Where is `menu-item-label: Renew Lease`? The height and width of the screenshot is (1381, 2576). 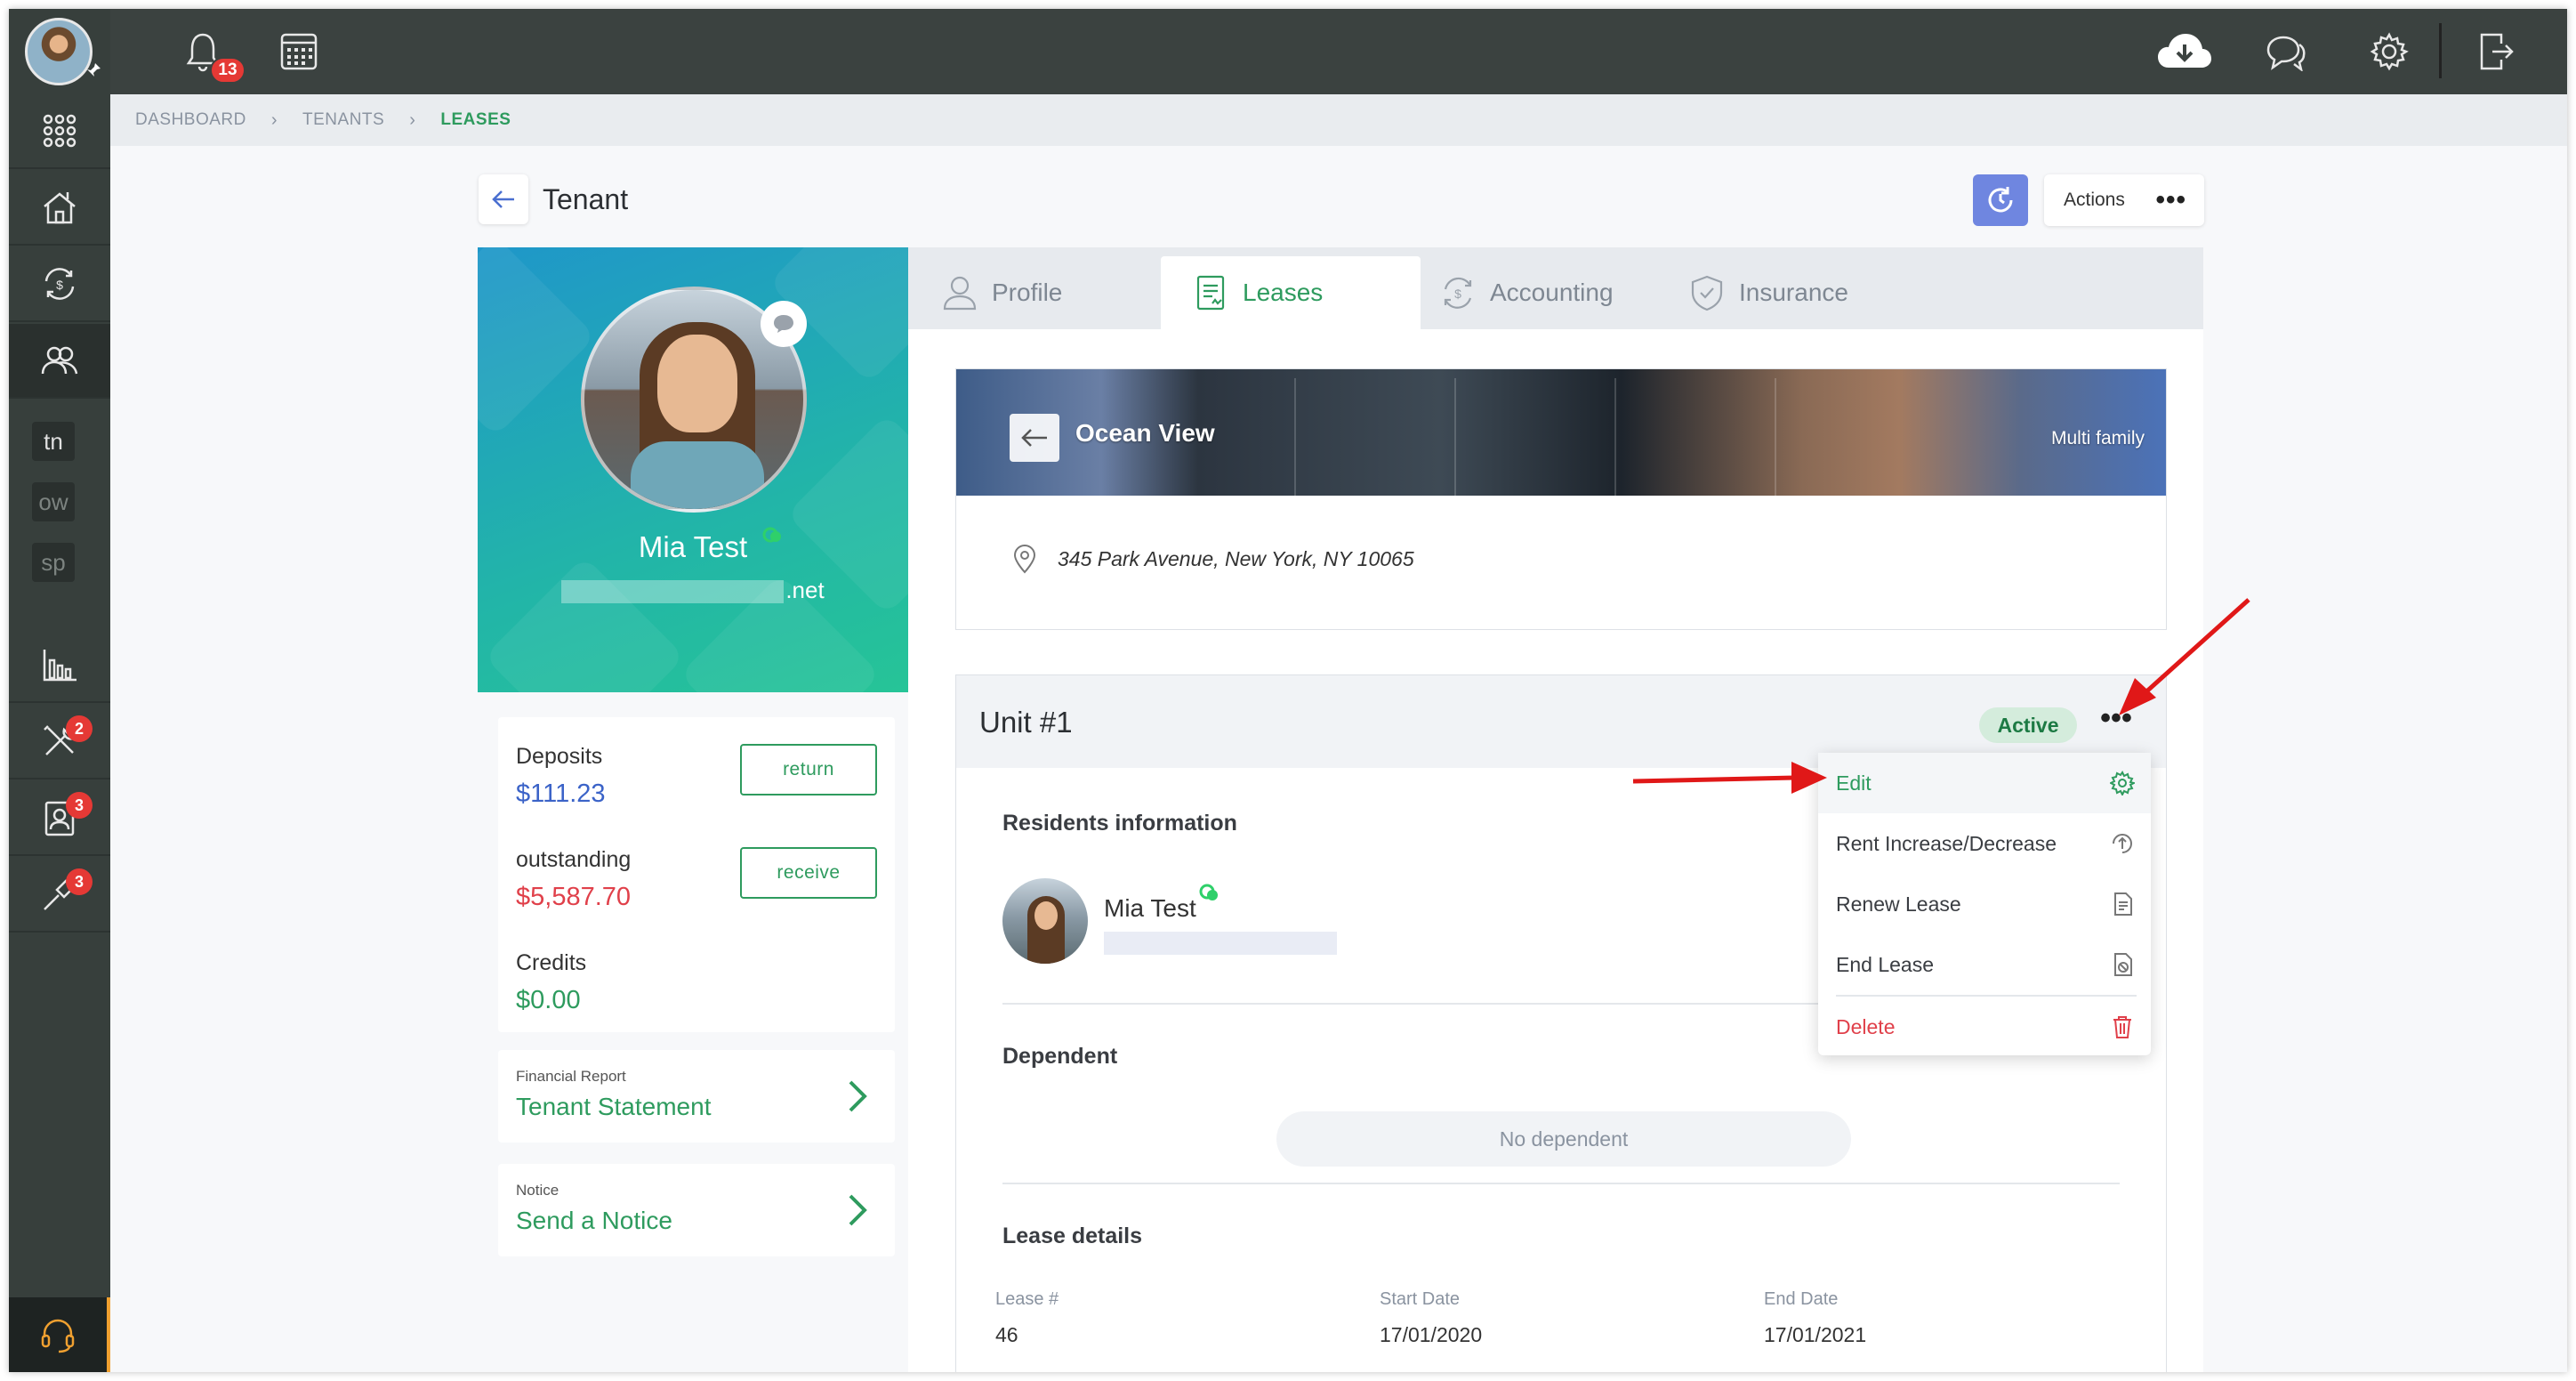 menu-item-label: Renew Lease is located at coordinates (1898, 904).